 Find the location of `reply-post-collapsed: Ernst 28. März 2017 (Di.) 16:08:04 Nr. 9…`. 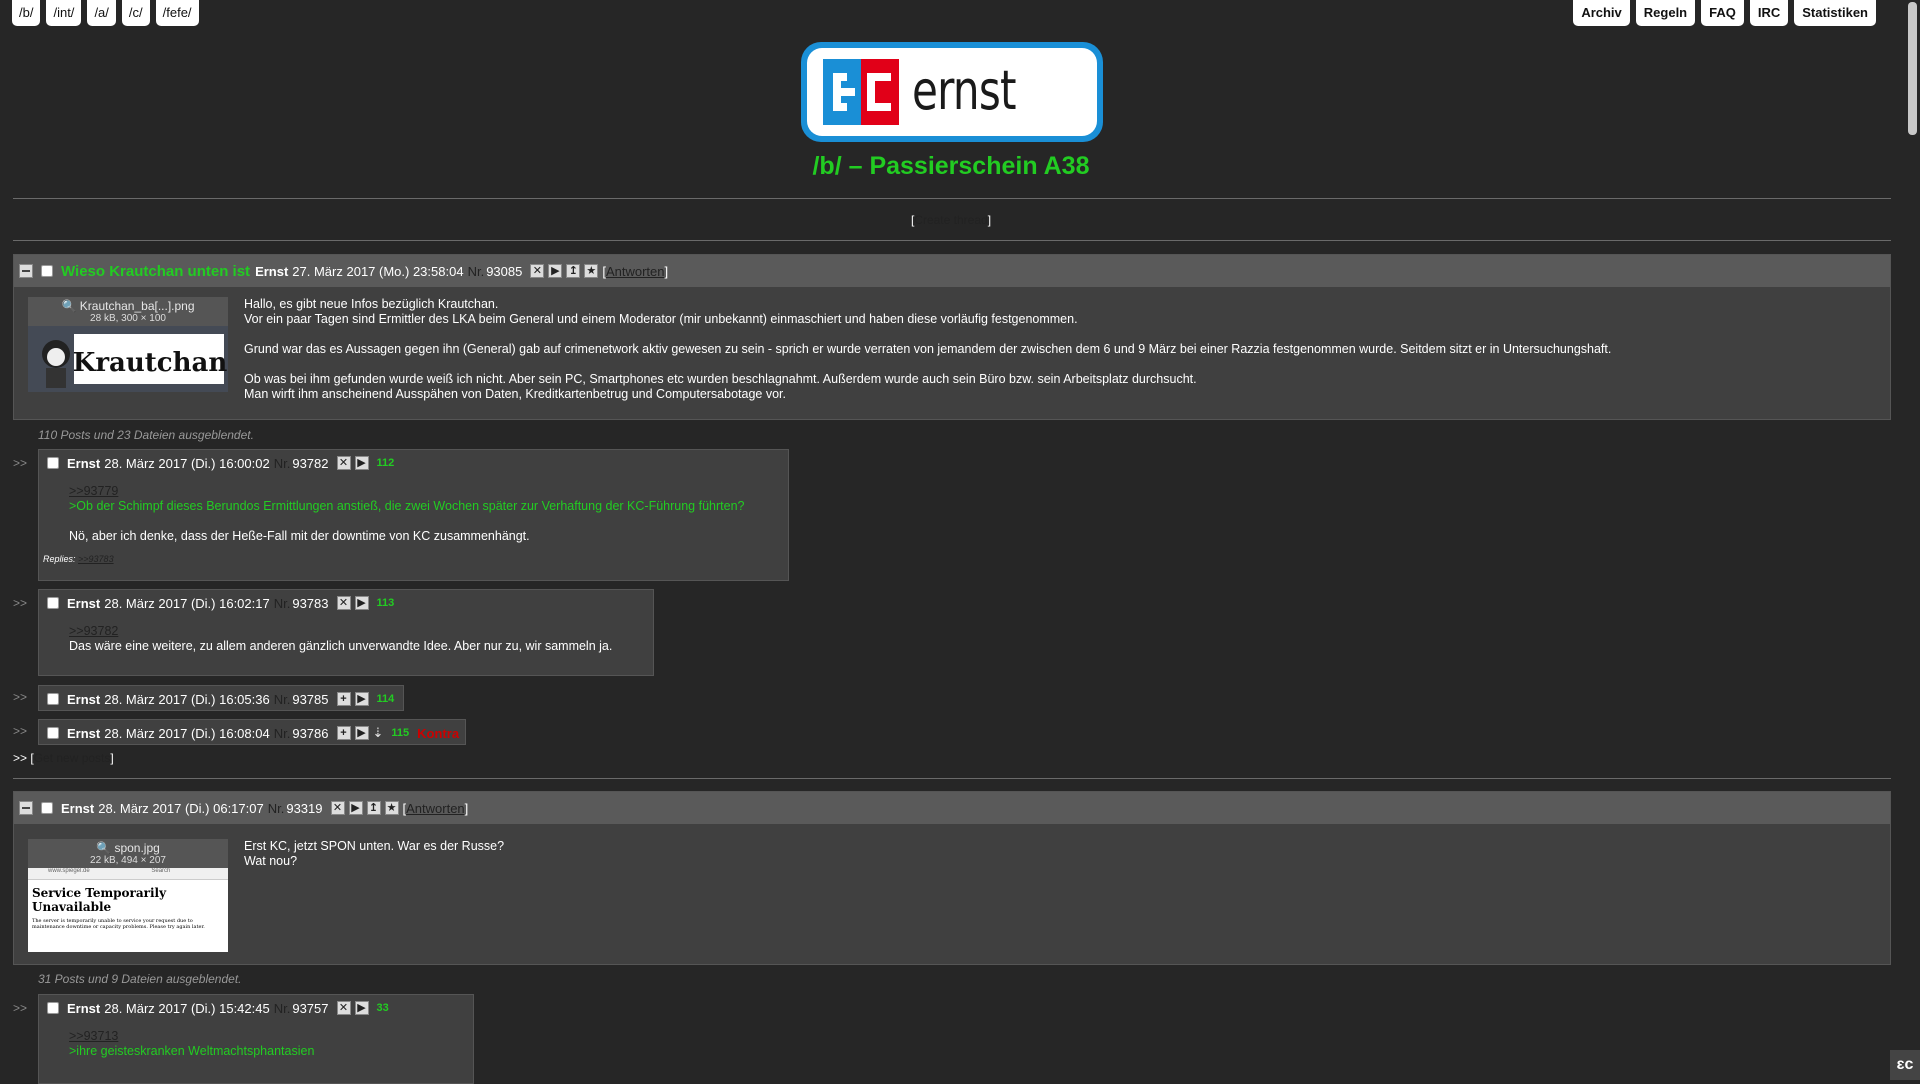

reply-post-collapsed: Ernst 28. März 2017 (Di.) 16:08:04 Nr. 9… is located at coordinates (252, 732).